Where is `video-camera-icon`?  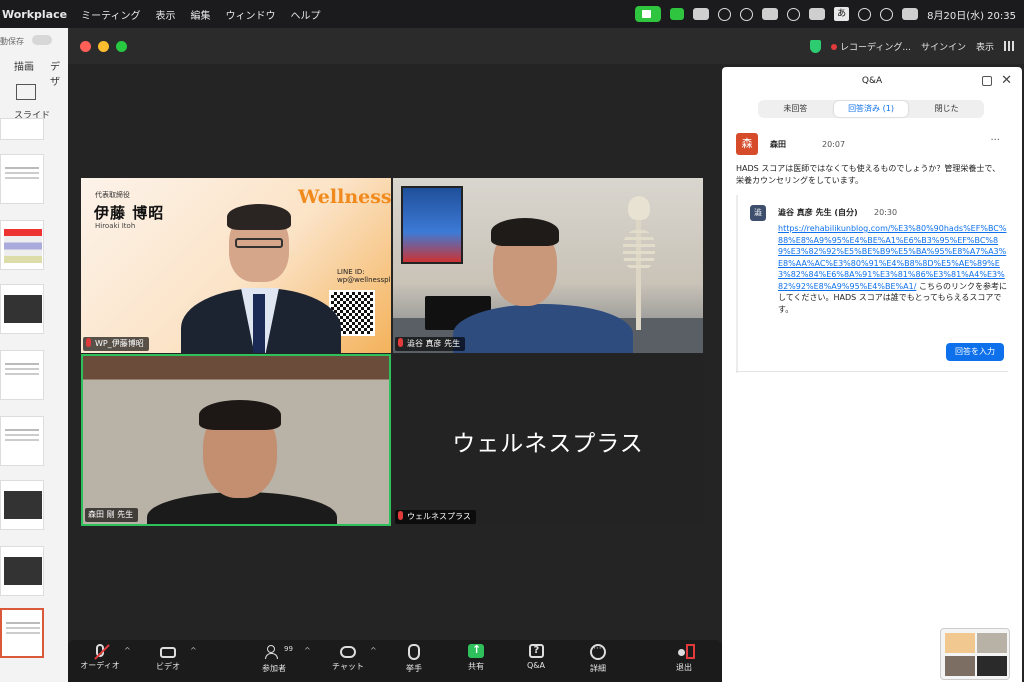
video-camera-icon is located at coordinates (168, 652).